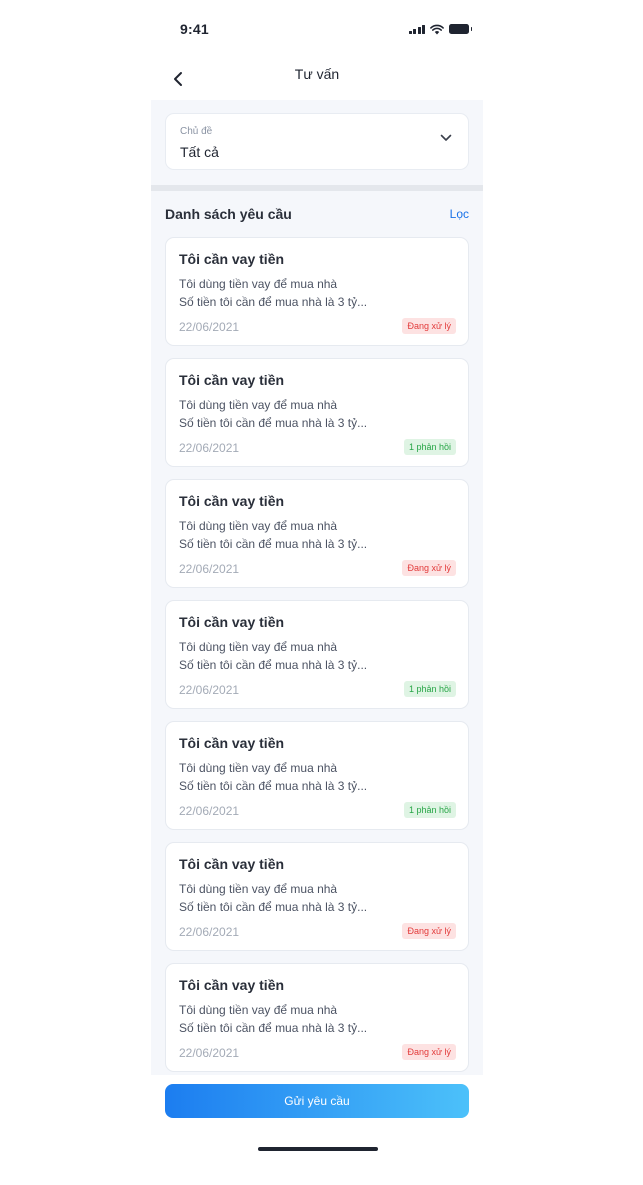  What do you see at coordinates (437, 29) in the screenshot?
I see `wifi-icon` at bounding box center [437, 29].